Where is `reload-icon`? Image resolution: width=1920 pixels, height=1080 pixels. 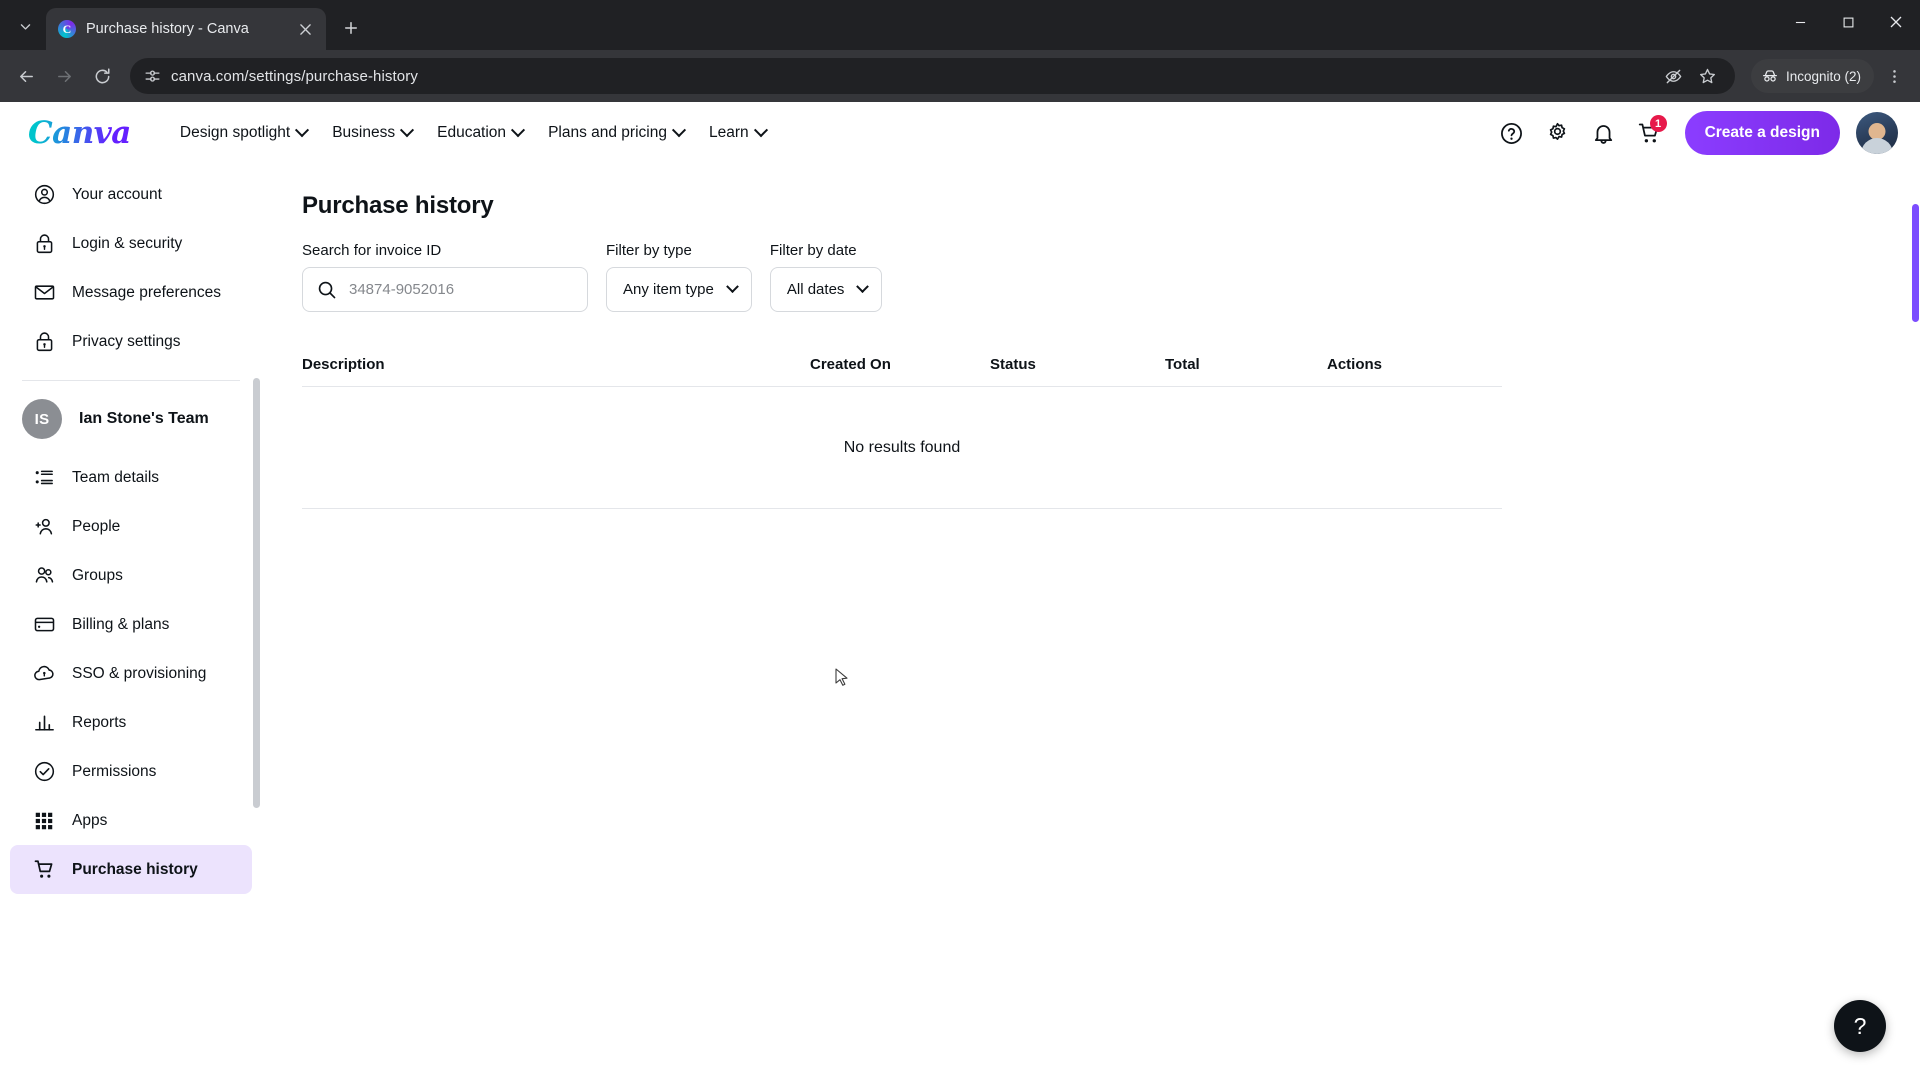
reload-icon is located at coordinates (102, 75).